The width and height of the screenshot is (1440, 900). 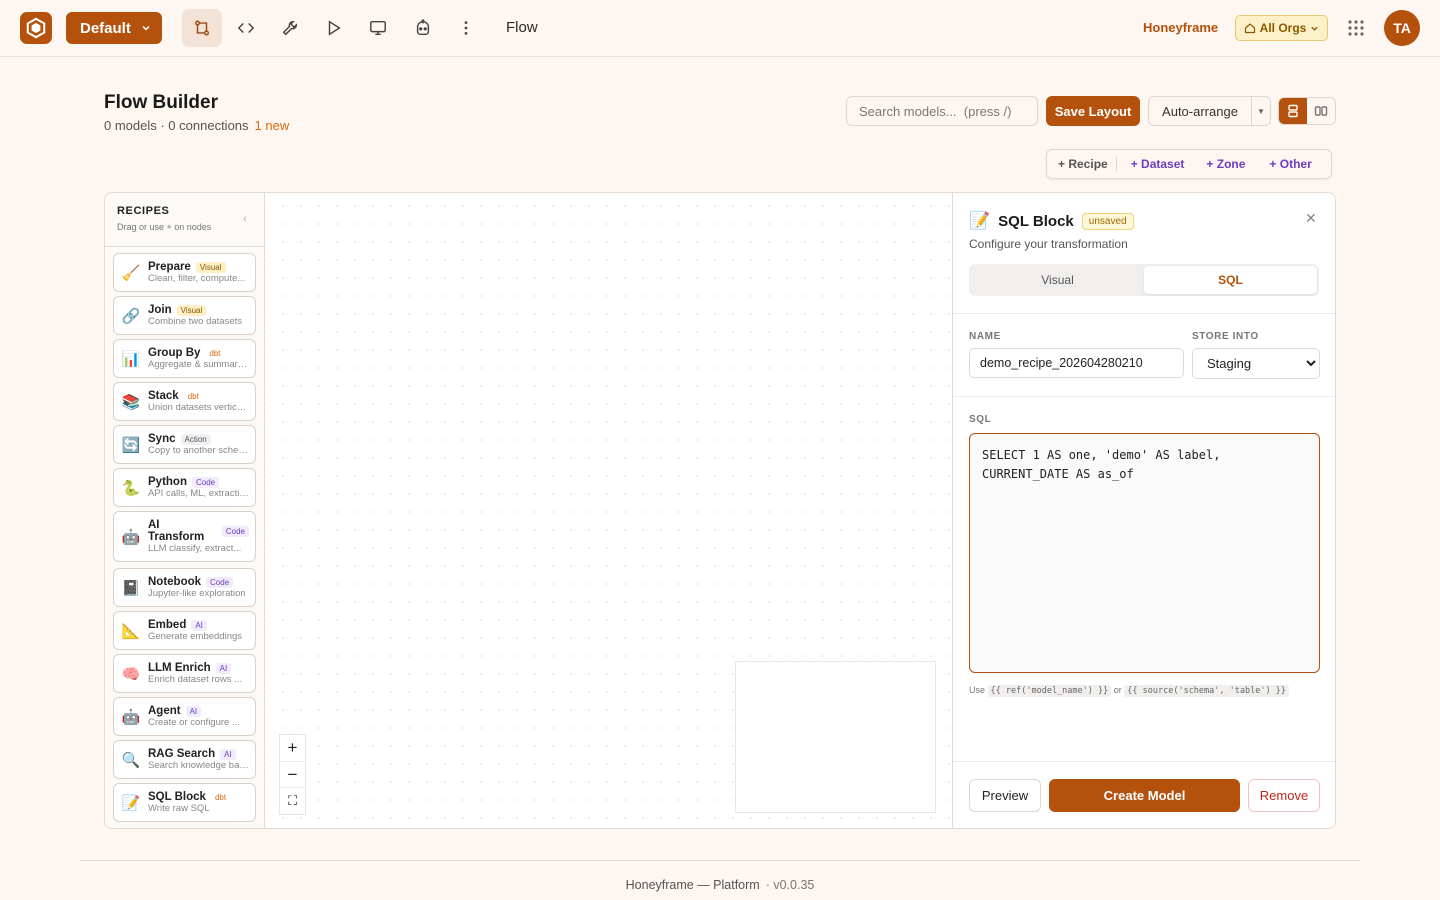 I want to click on search-models-input, so click(x=942, y=111).